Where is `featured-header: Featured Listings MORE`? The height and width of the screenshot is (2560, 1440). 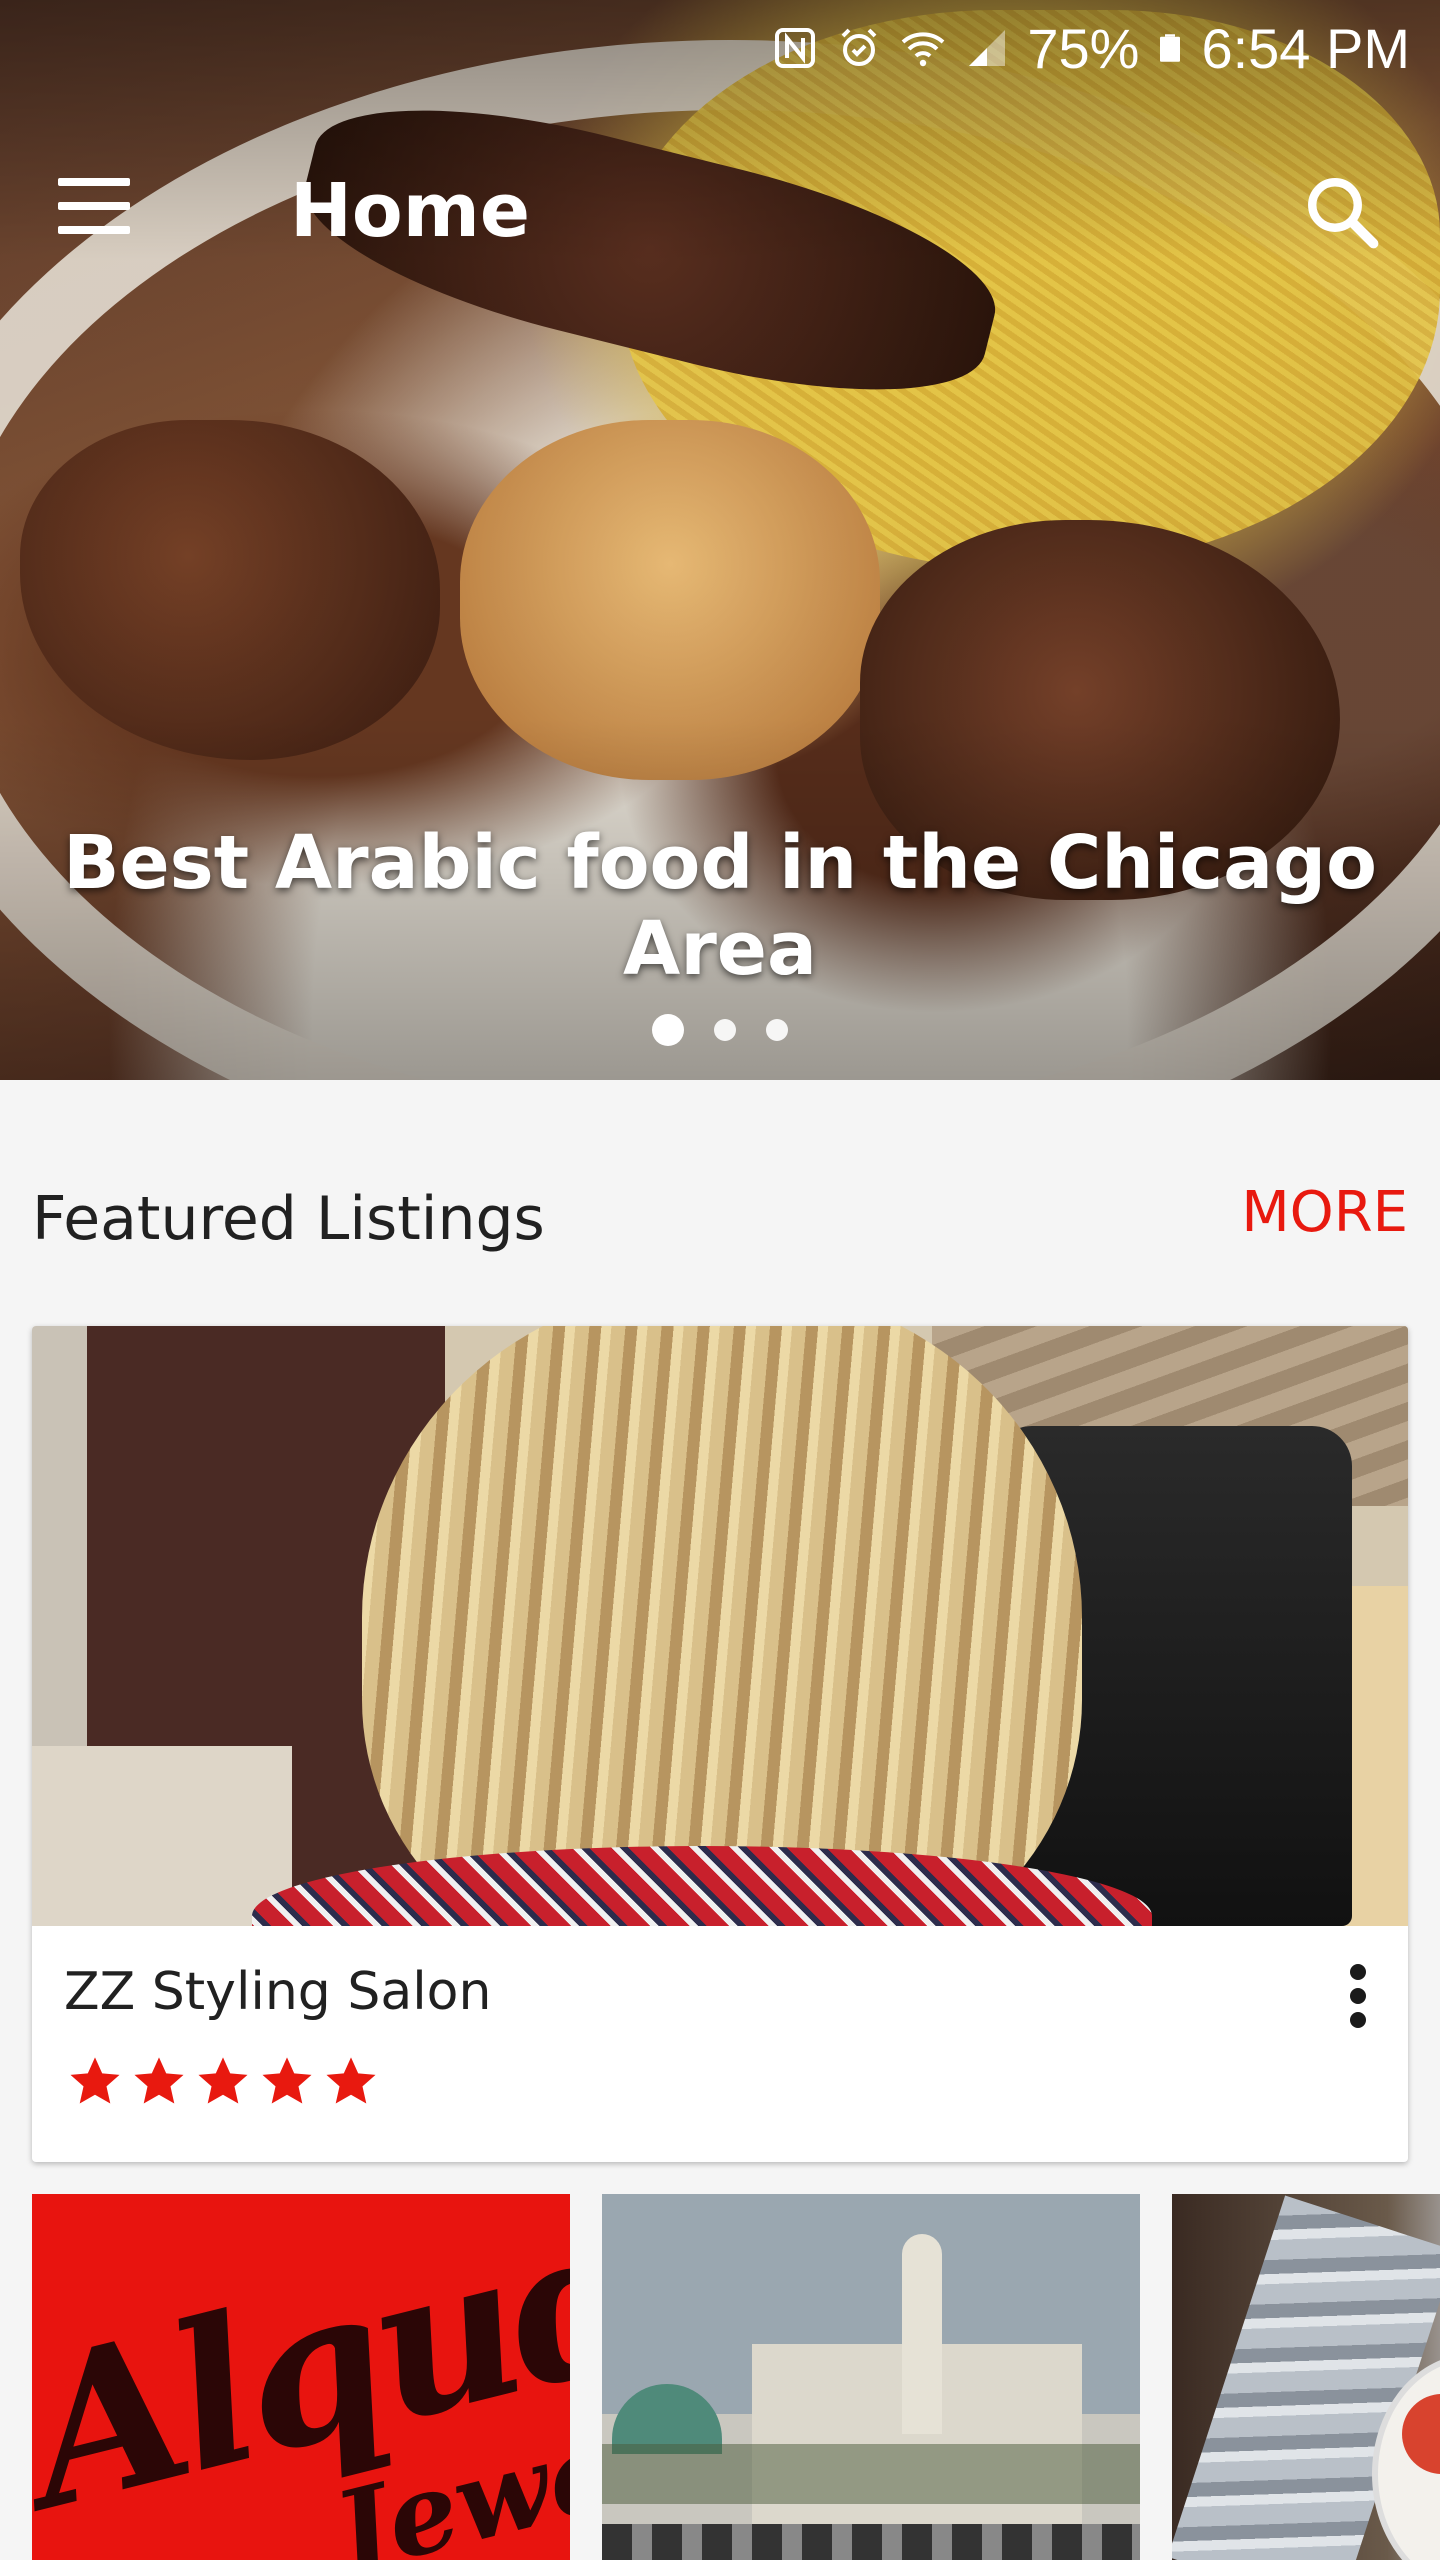
featured-header: Featured Listings MORE is located at coordinates (720, 1220).